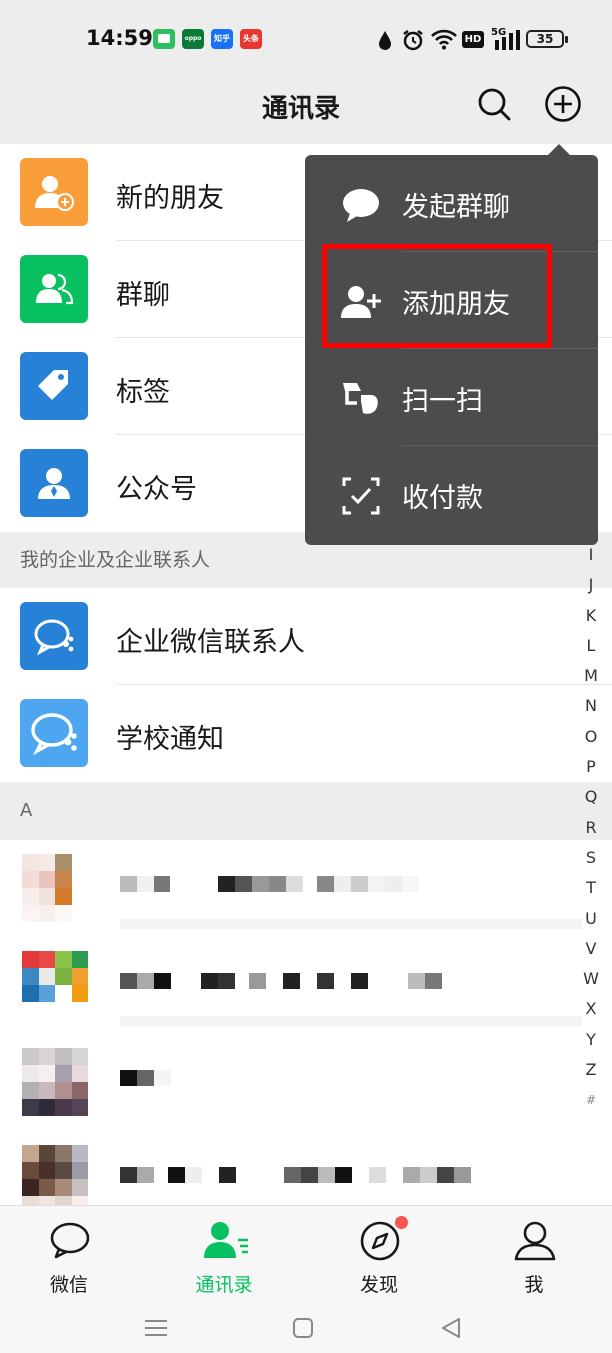 The width and height of the screenshot is (612, 1353). I want to click on system-nav-bar, so click(306, 1326).